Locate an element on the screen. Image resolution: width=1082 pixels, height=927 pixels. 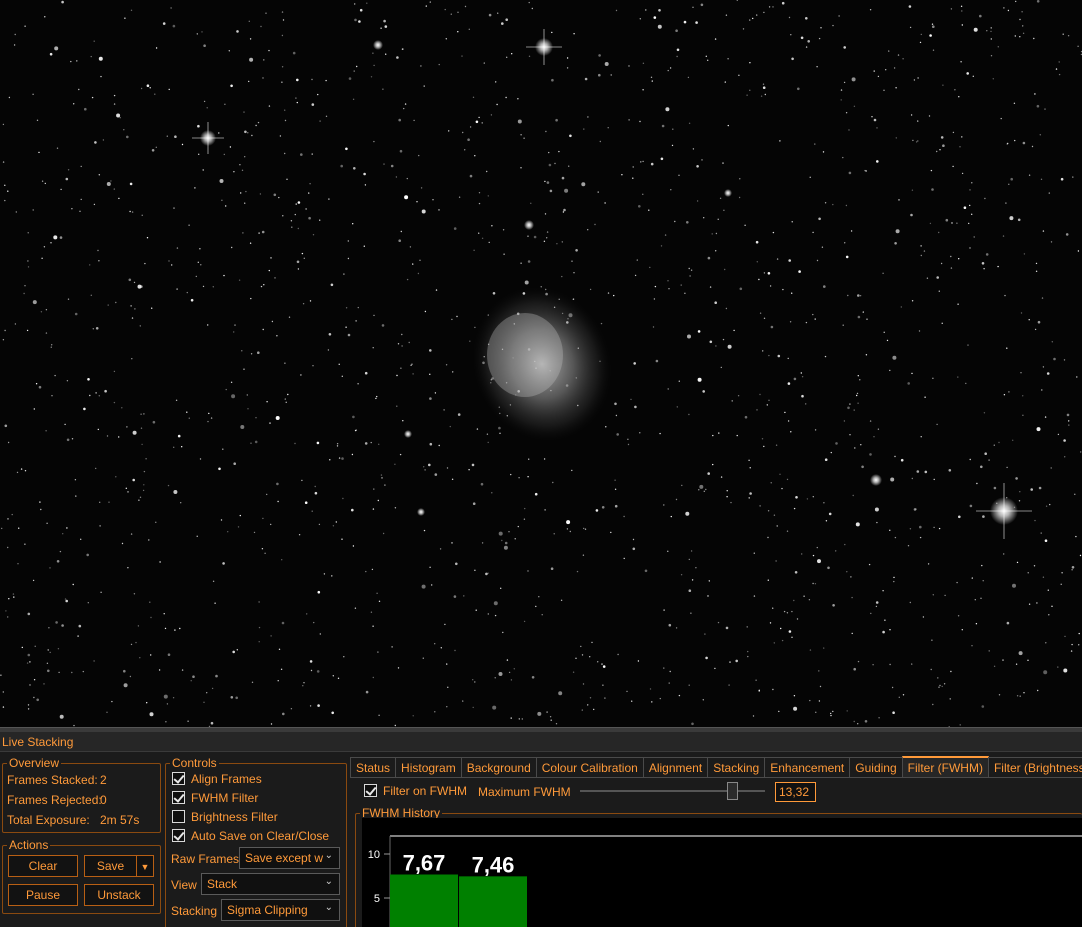
tab-alignment: Alignment is located at coordinates (675, 767).